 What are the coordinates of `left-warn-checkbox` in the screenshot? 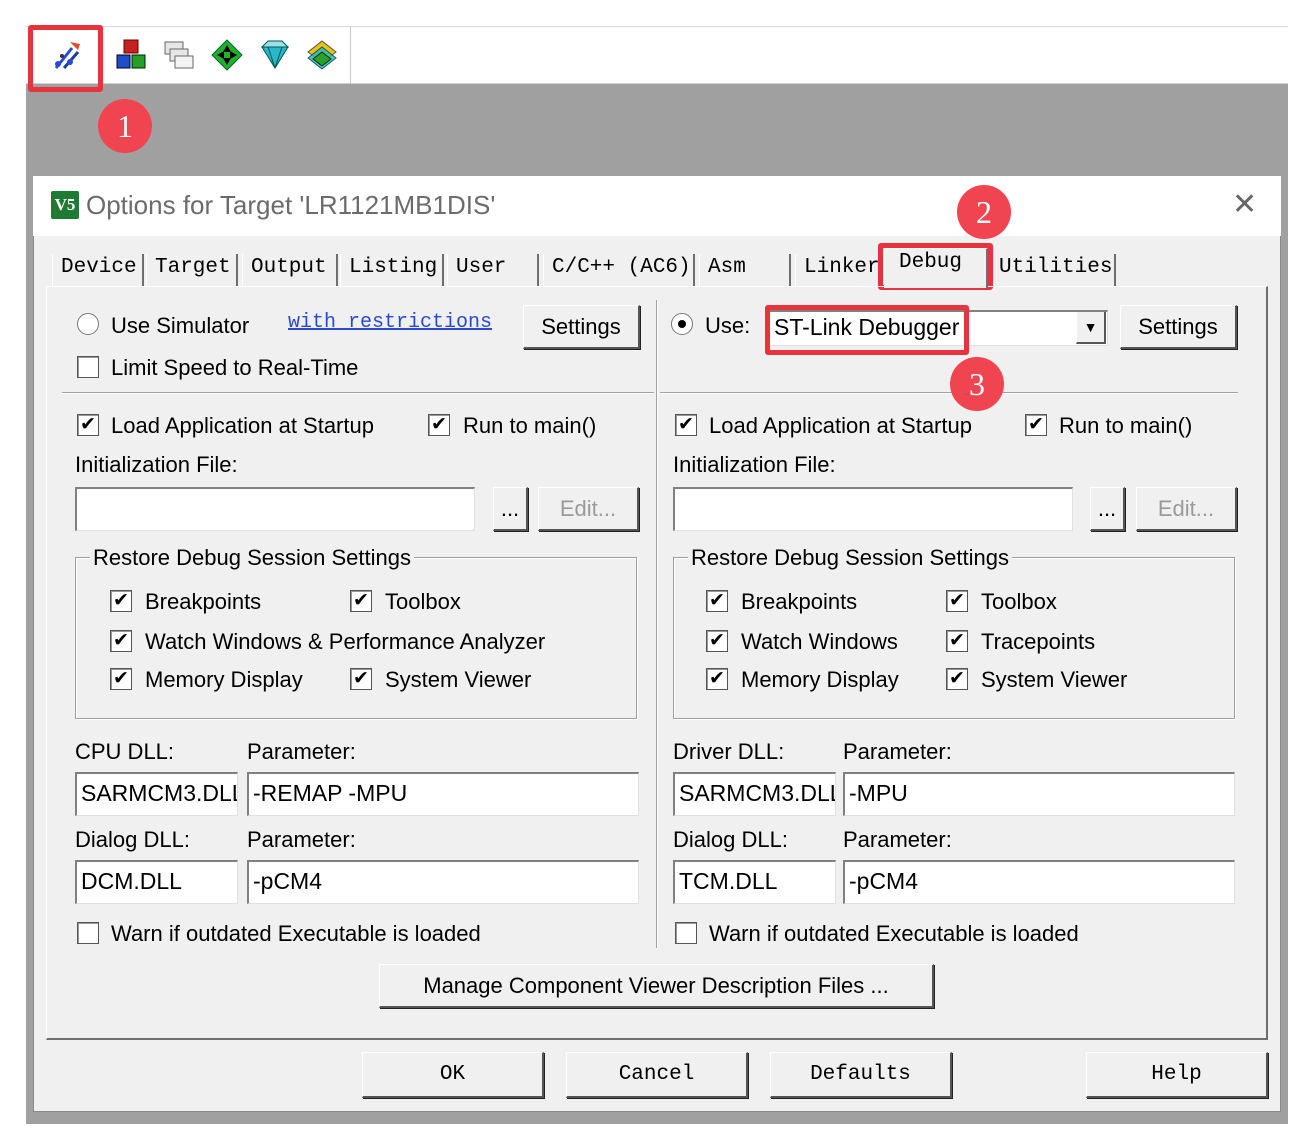 It's located at (88, 933).